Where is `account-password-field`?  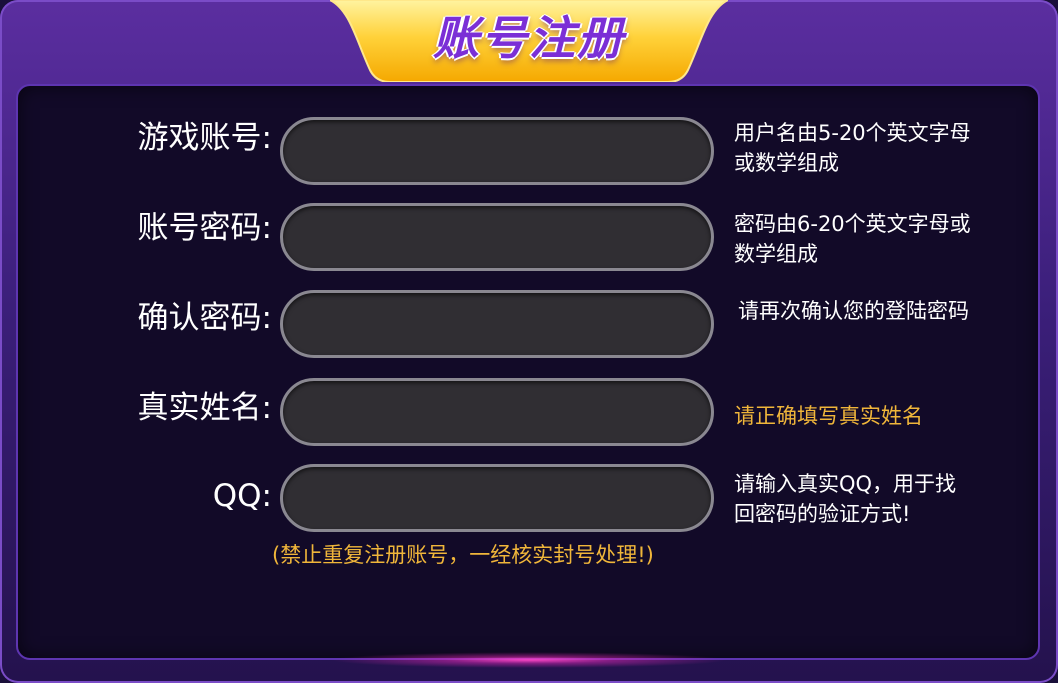 account-password-field is located at coordinates (497, 237).